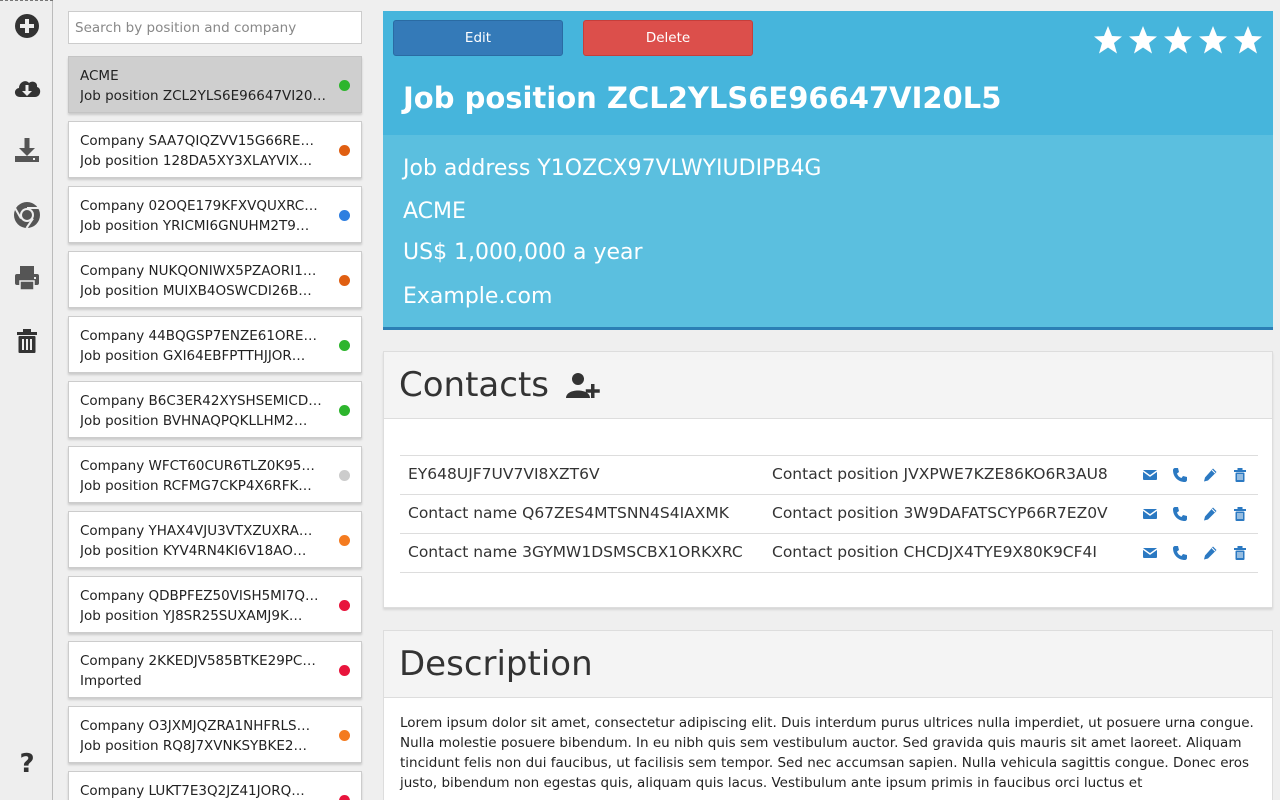 Image resolution: width=1280 pixels, height=800 pixels. I want to click on rating-stars, so click(1178, 40).